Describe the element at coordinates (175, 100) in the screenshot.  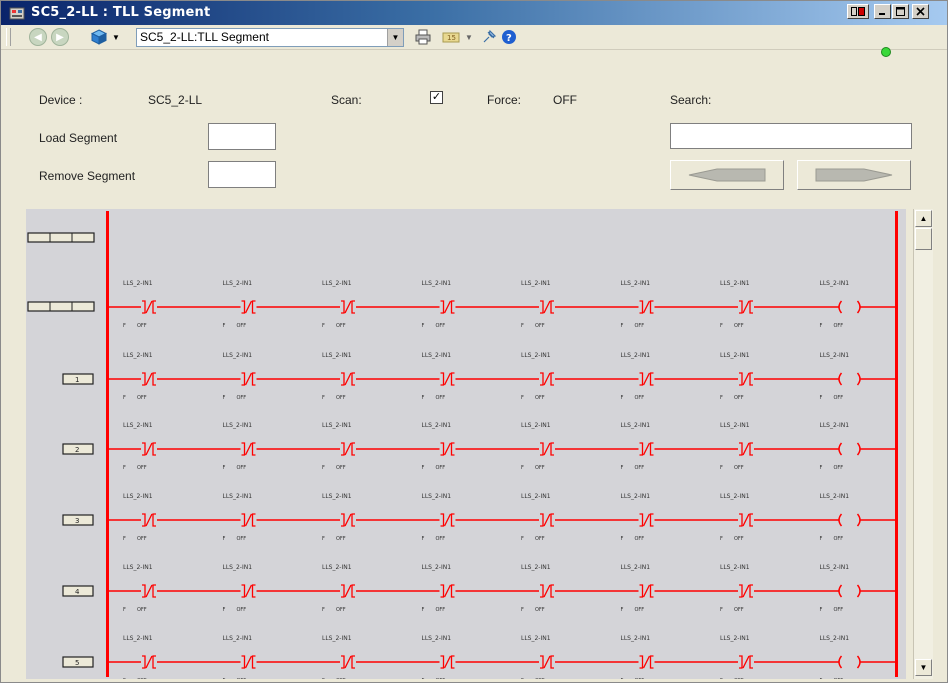
I see `device-value: SC5_2-LL` at that location.